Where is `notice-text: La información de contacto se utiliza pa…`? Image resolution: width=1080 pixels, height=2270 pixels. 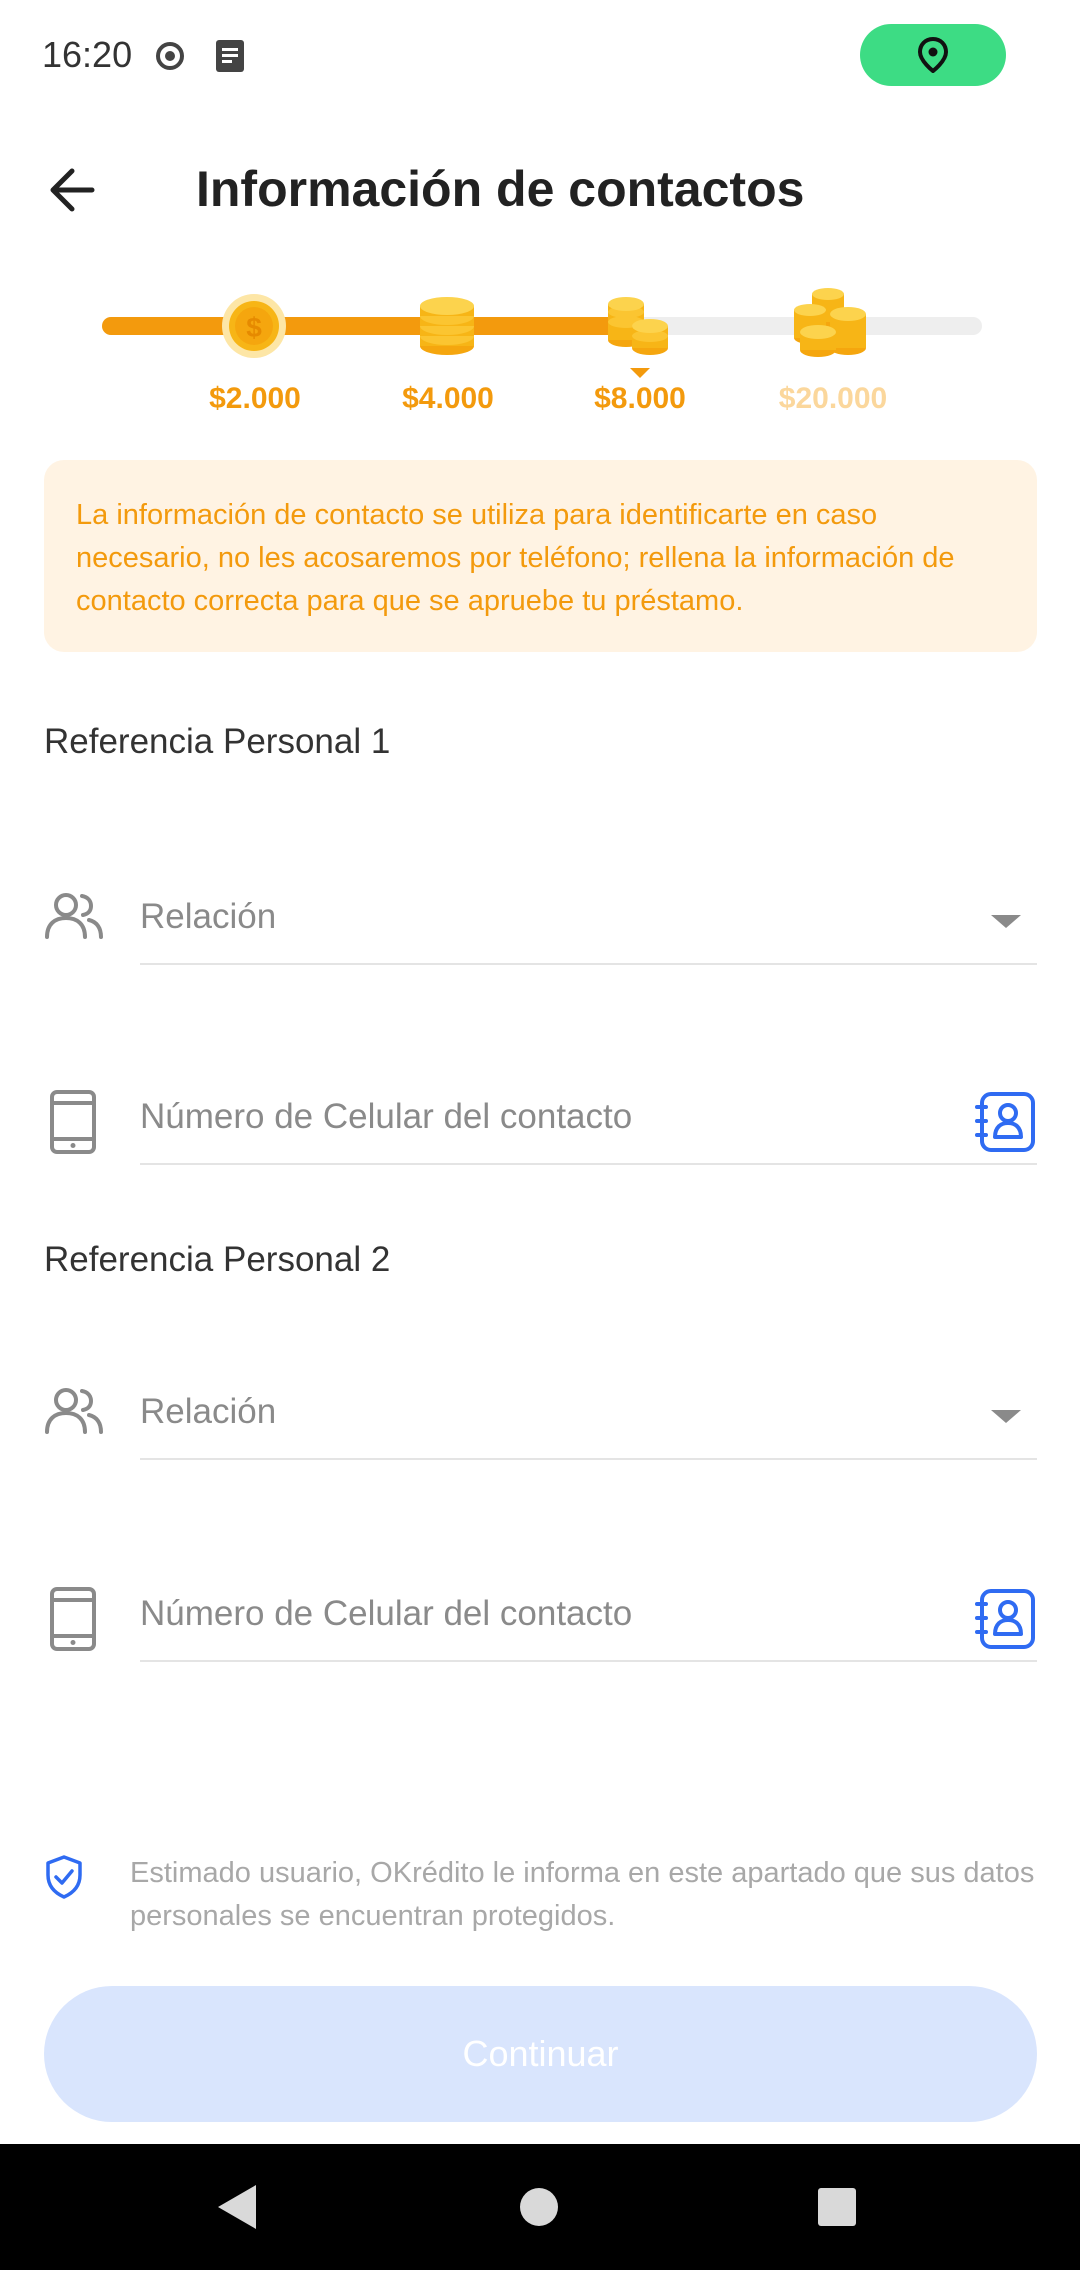 notice-text: La información de contacto se utiliza pa… is located at coordinates (515, 558).